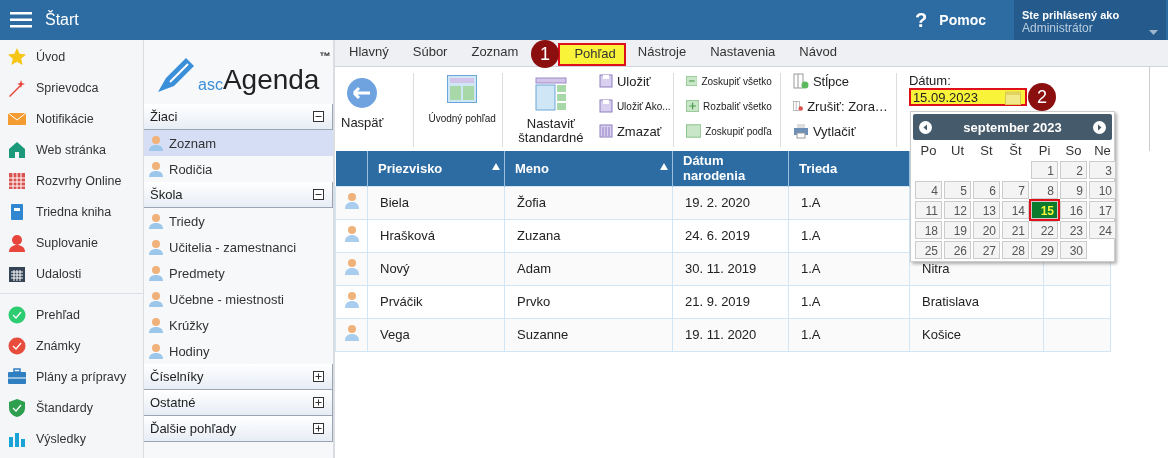 This screenshot has height=458, width=1168. Describe the element at coordinates (1044, 170) in the screenshot. I see `calendar-day: 1` at that location.